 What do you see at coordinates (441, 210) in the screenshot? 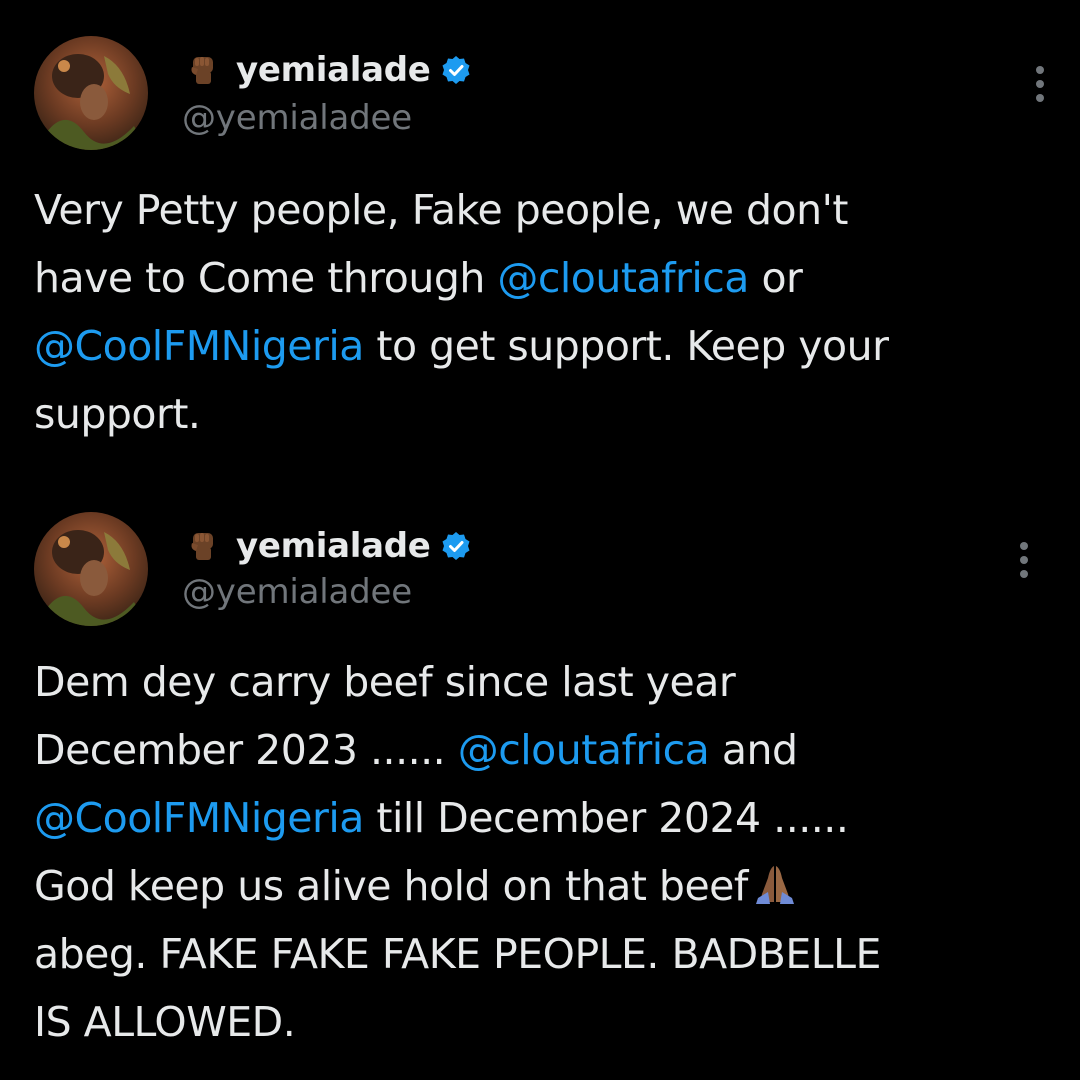
I see `text-segment: Very Petty people, Fake people, we don't` at bounding box center [441, 210].